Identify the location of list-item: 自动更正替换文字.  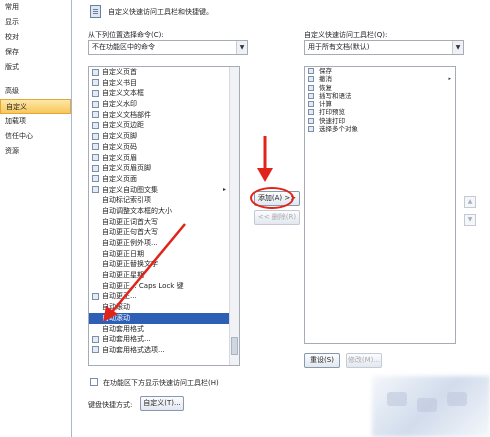
(164, 264).